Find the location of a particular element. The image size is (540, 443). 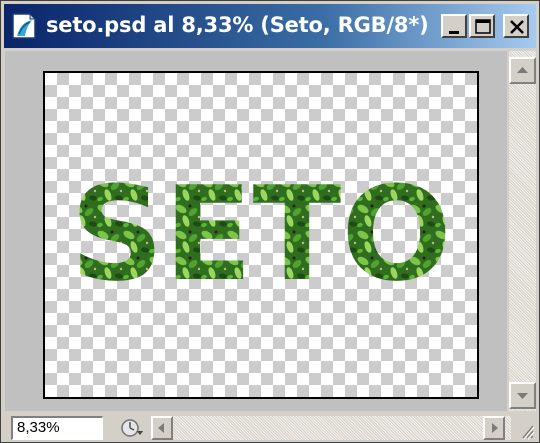

status-bar: 8,33% is located at coordinates (270, 427).